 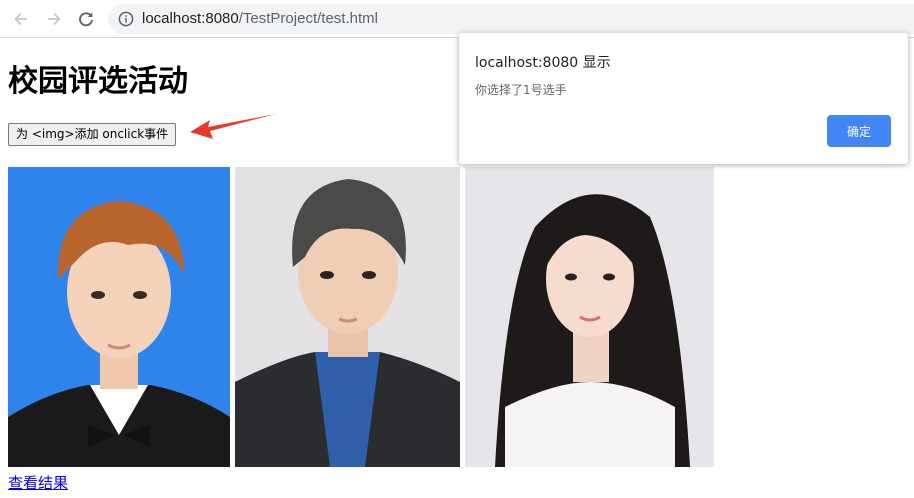 I want to click on ok-button: 确定, so click(x=859, y=131).